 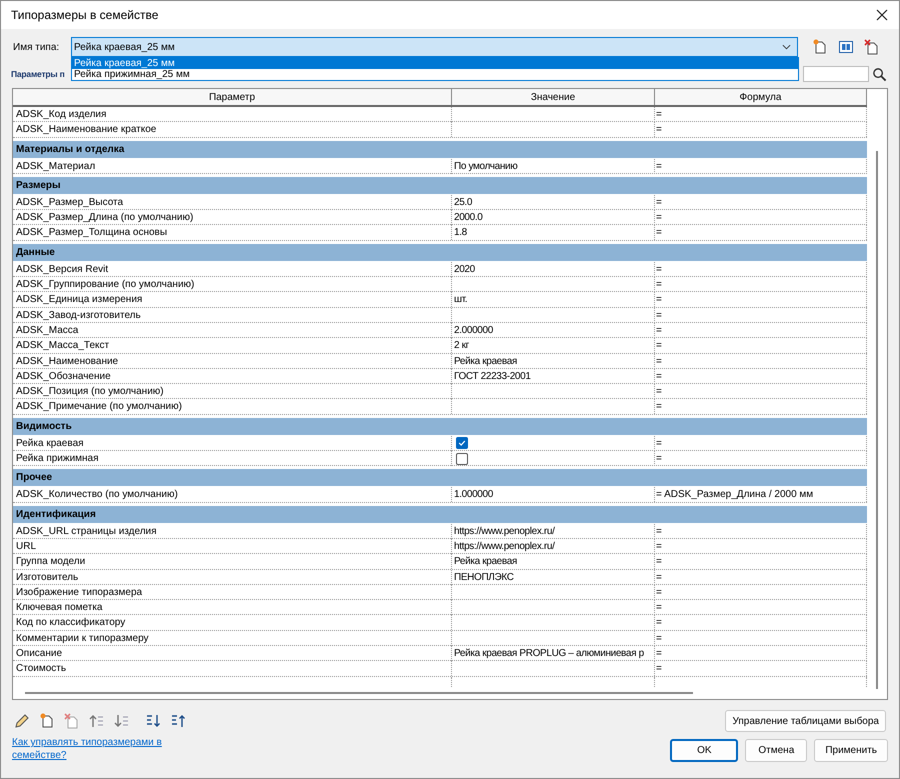 I want to click on parameter-name-cell: Изображение типоразмера, so click(x=232, y=592).